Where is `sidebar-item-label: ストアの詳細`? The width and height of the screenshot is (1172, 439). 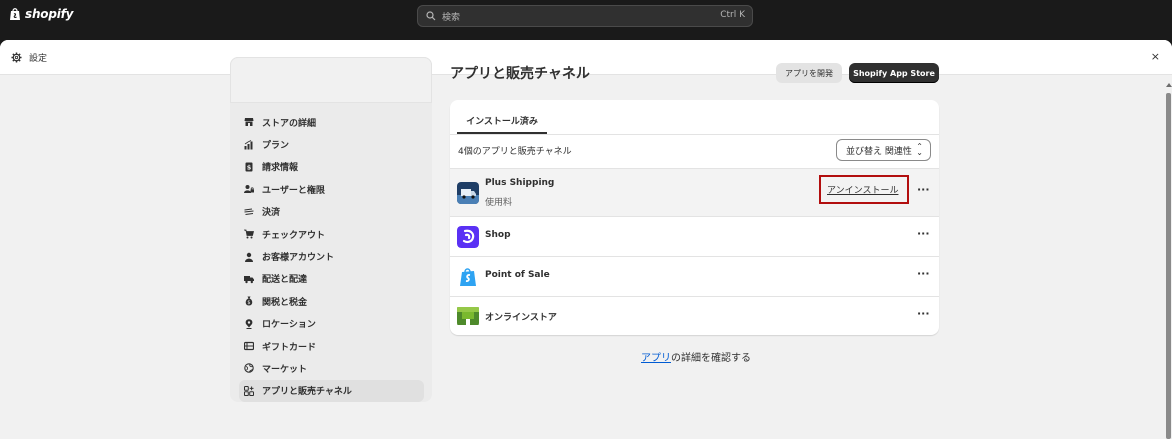 sidebar-item-label: ストアの詳細 is located at coordinates (289, 123).